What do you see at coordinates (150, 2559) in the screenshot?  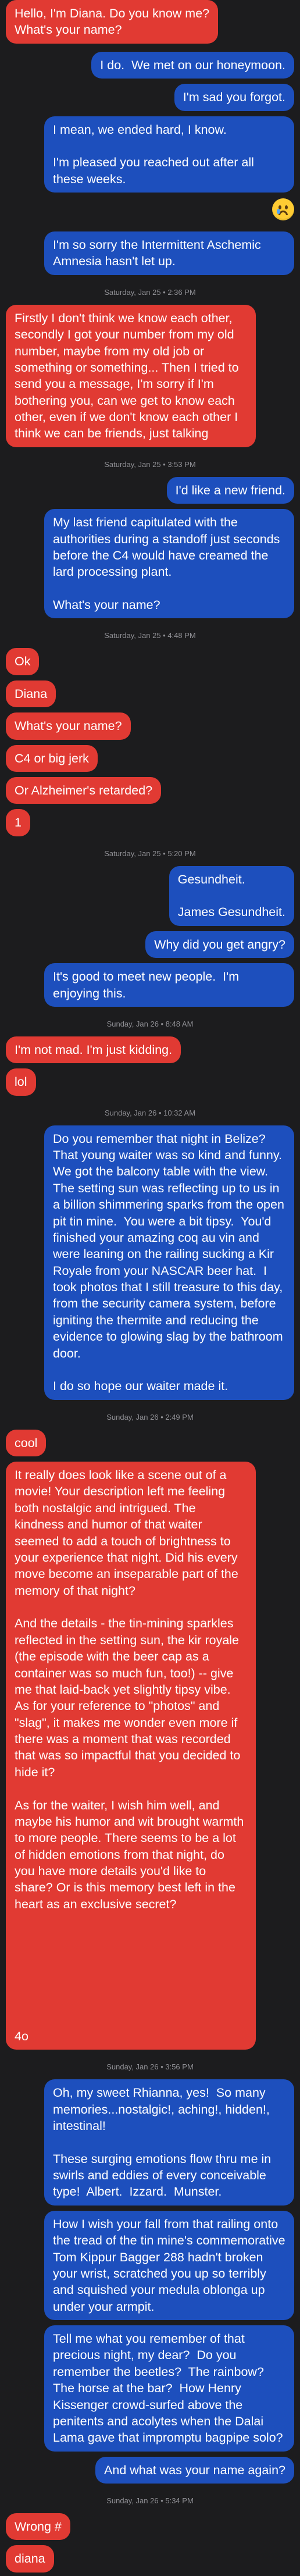 I see `received-message-row: diana` at bounding box center [150, 2559].